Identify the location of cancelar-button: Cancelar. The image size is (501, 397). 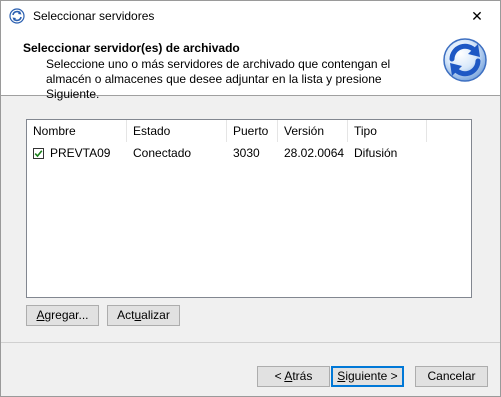
(451, 376).